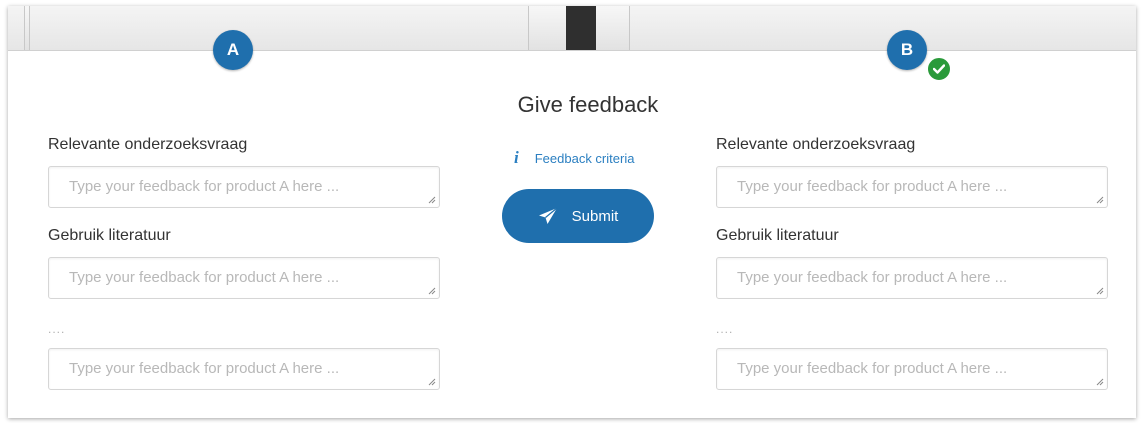 Image resolution: width=1144 pixels, height=423 pixels. I want to click on submit-button: Submit, so click(578, 216).